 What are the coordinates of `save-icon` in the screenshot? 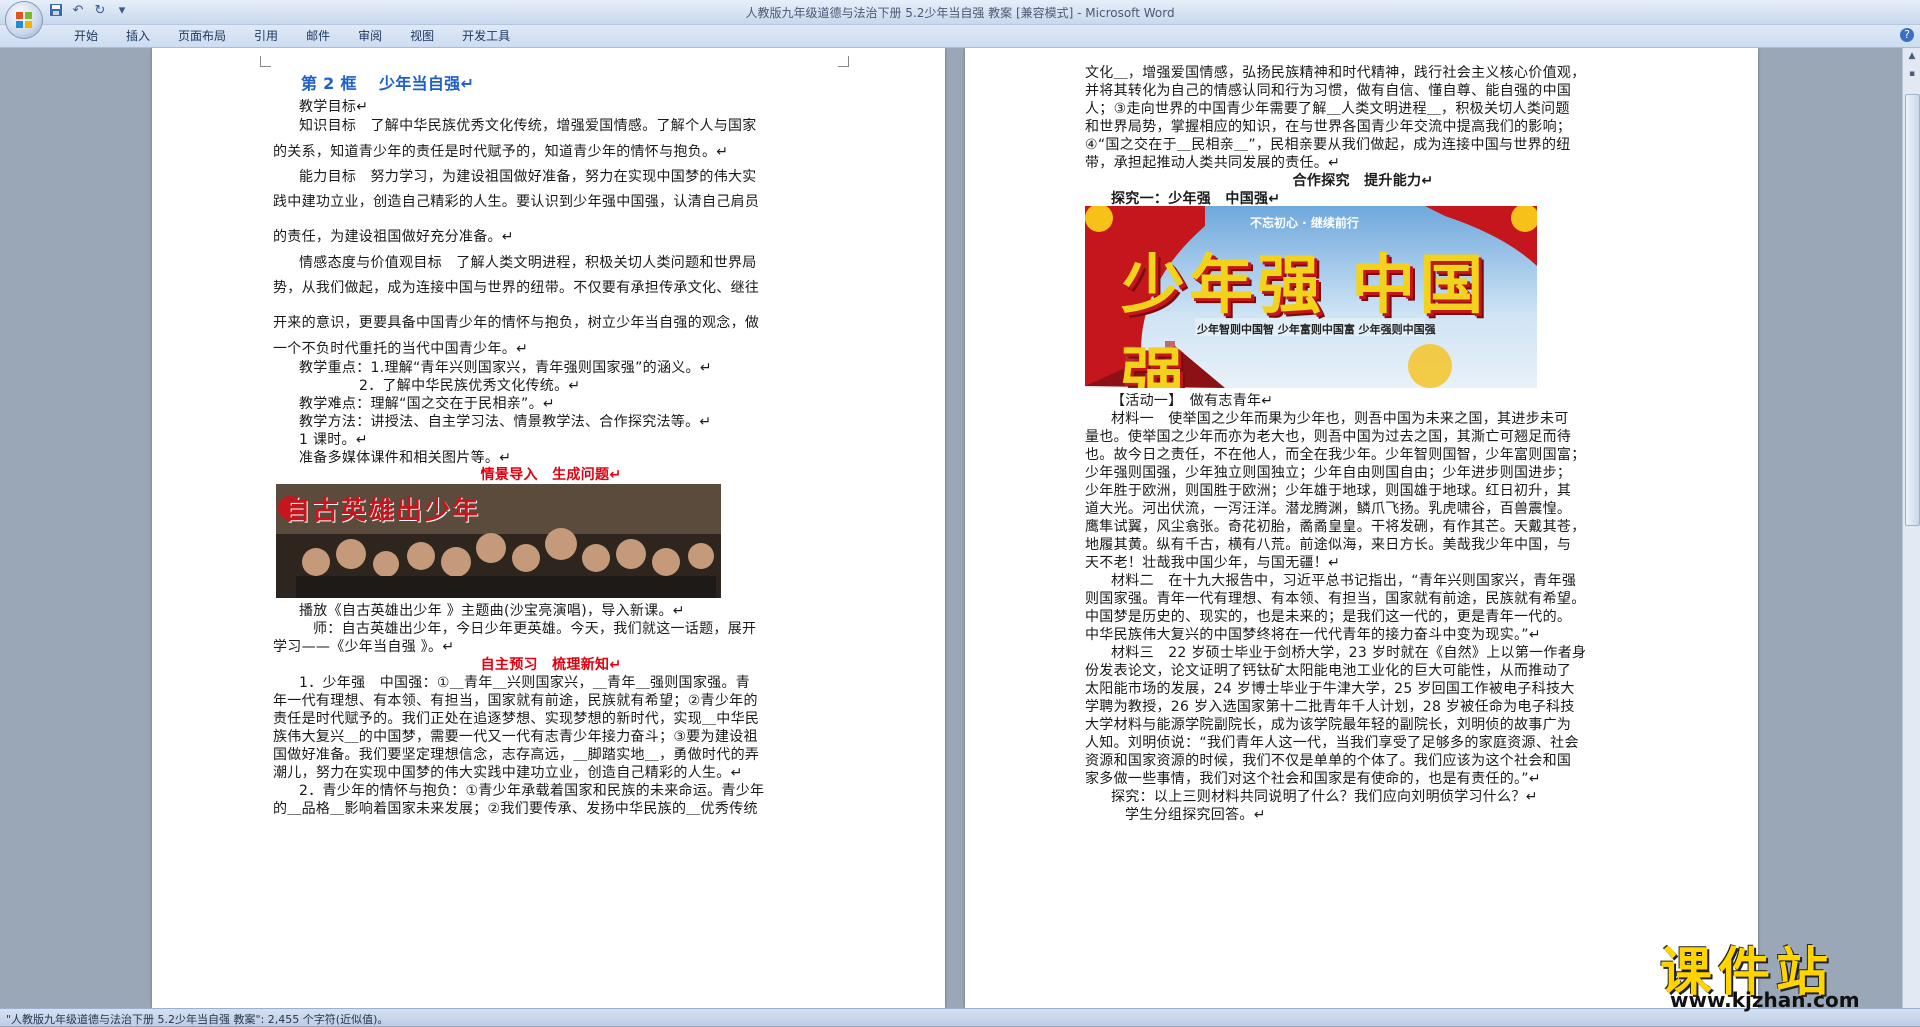 It's located at (56, 11).